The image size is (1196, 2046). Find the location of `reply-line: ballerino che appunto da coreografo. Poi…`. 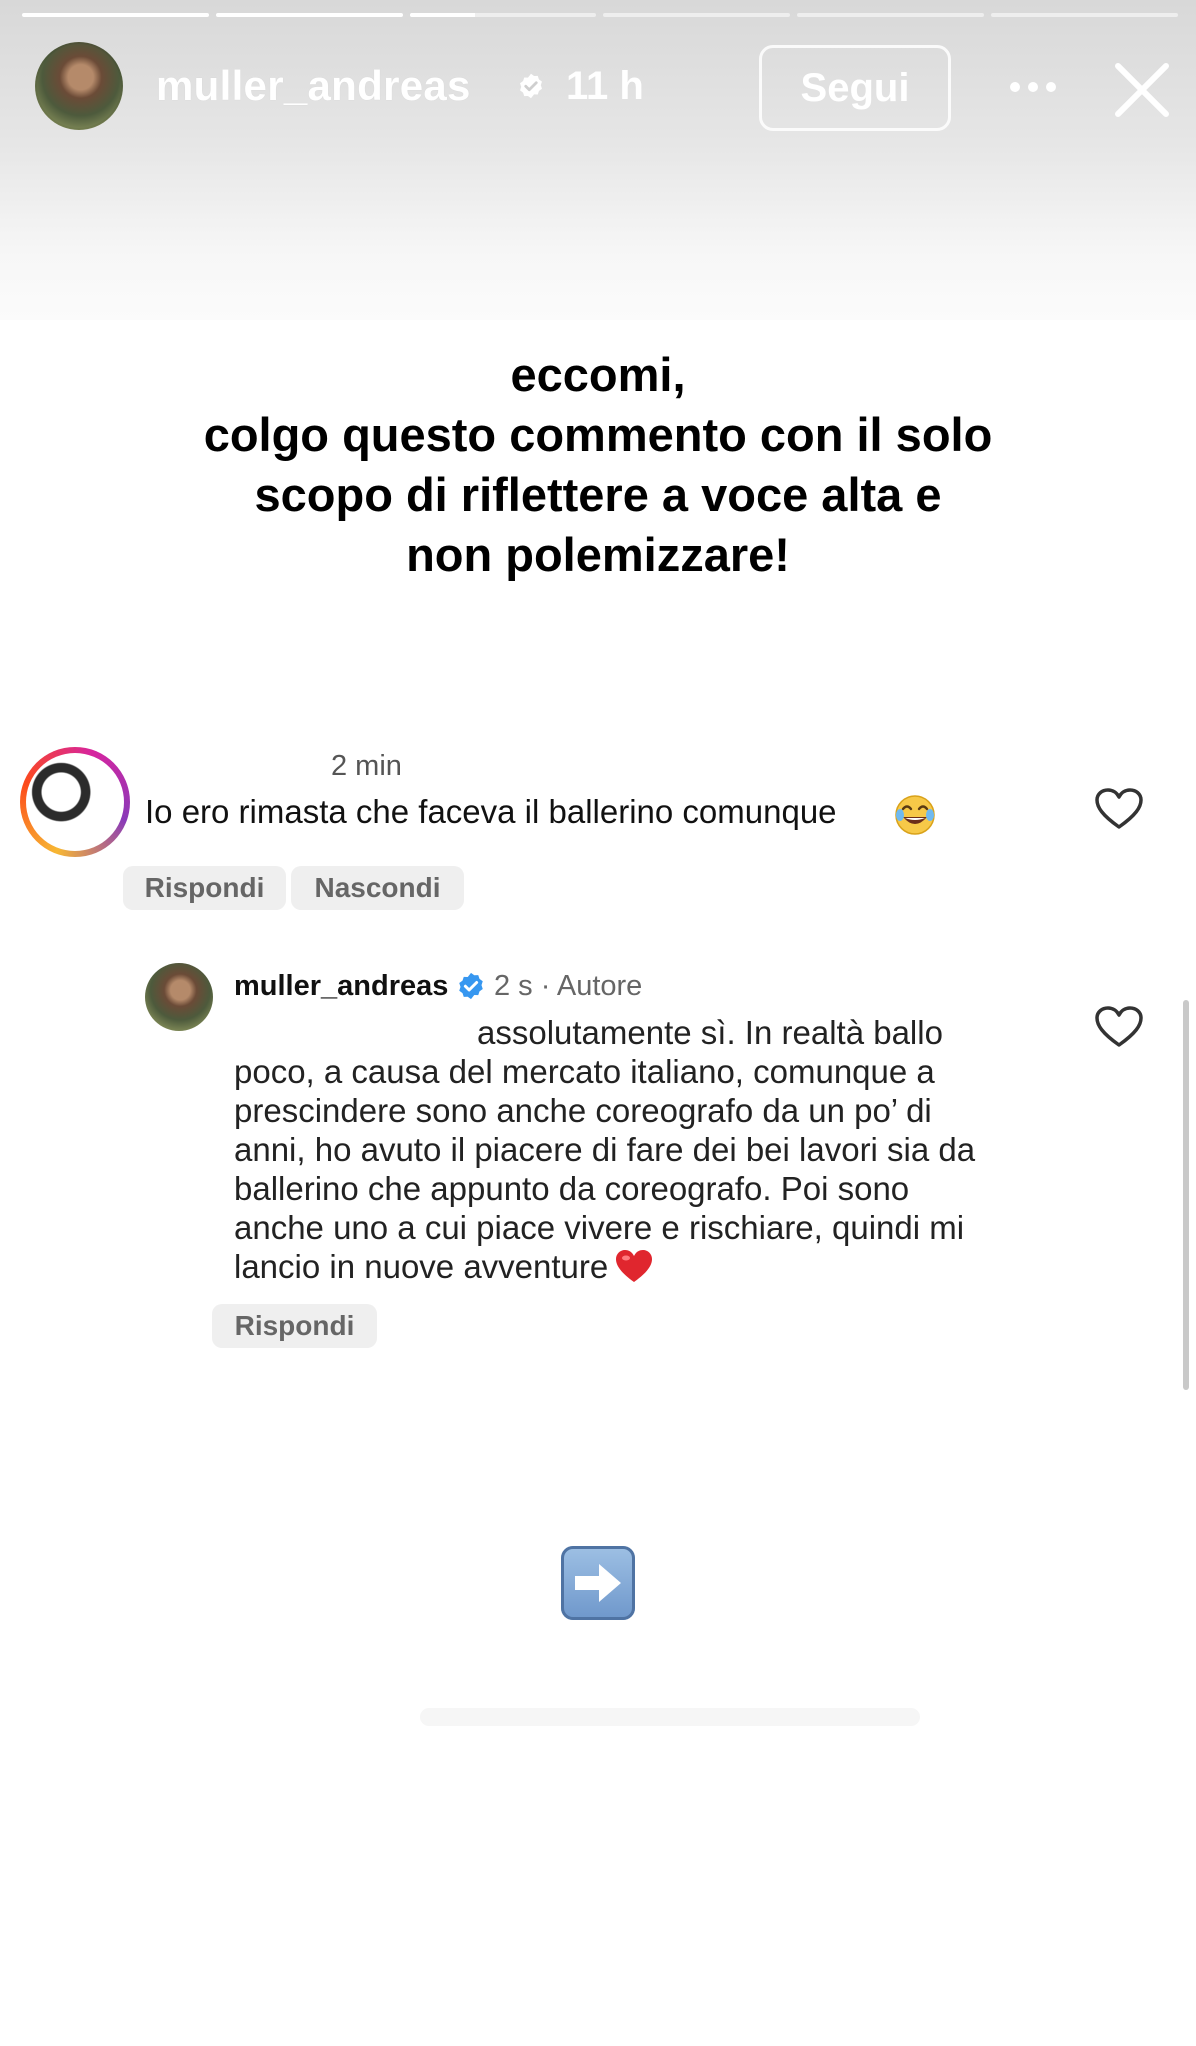

reply-line: ballerino che appunto da coreografo. Poi… is located at coordinates (572, 1188).